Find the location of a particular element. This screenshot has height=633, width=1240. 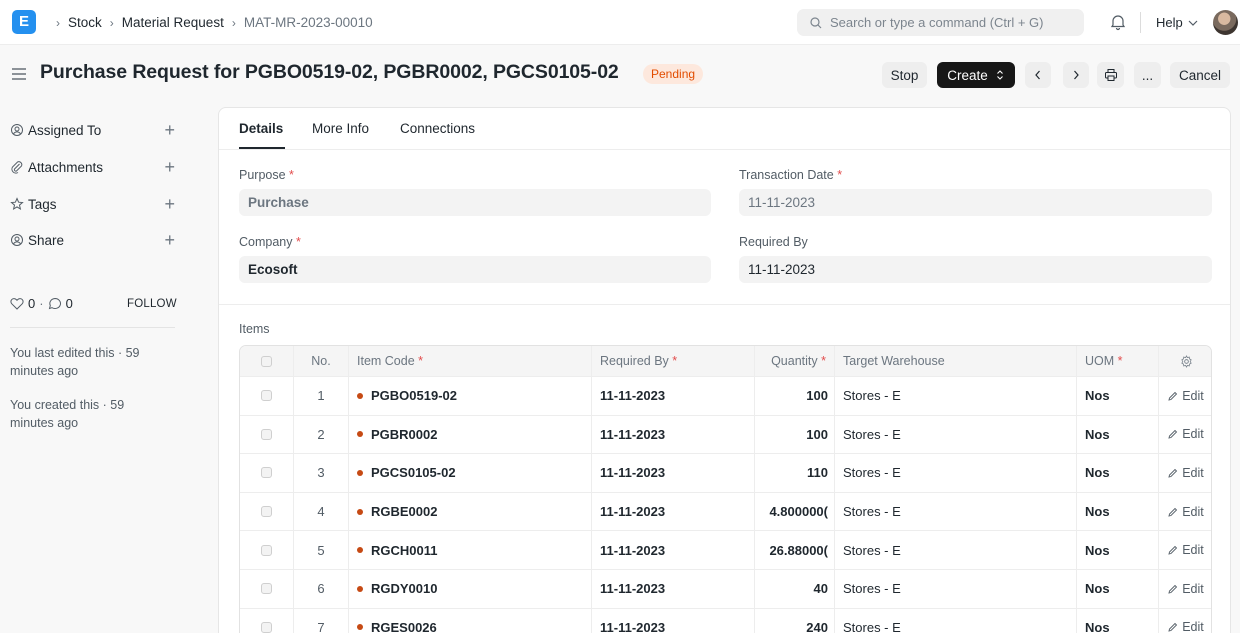

tab-more-info: More Info is located at coordinates (340, 128).